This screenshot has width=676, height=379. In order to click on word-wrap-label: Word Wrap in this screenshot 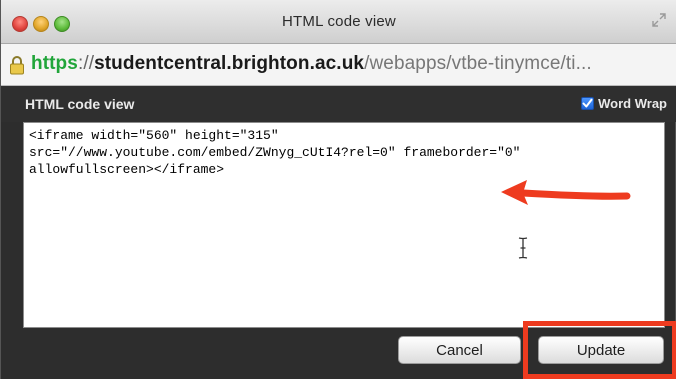, I will do `click(632, 103)`.